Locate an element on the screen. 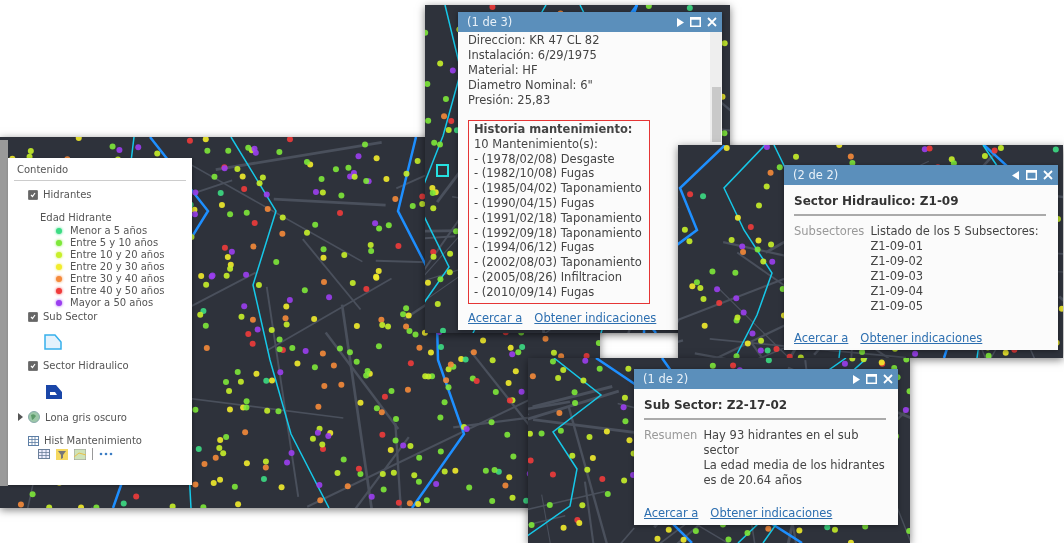 This screenshot has height=543, width=1064. legend-label: Entre 20 y 30 años is located at coordinates (117, 267).